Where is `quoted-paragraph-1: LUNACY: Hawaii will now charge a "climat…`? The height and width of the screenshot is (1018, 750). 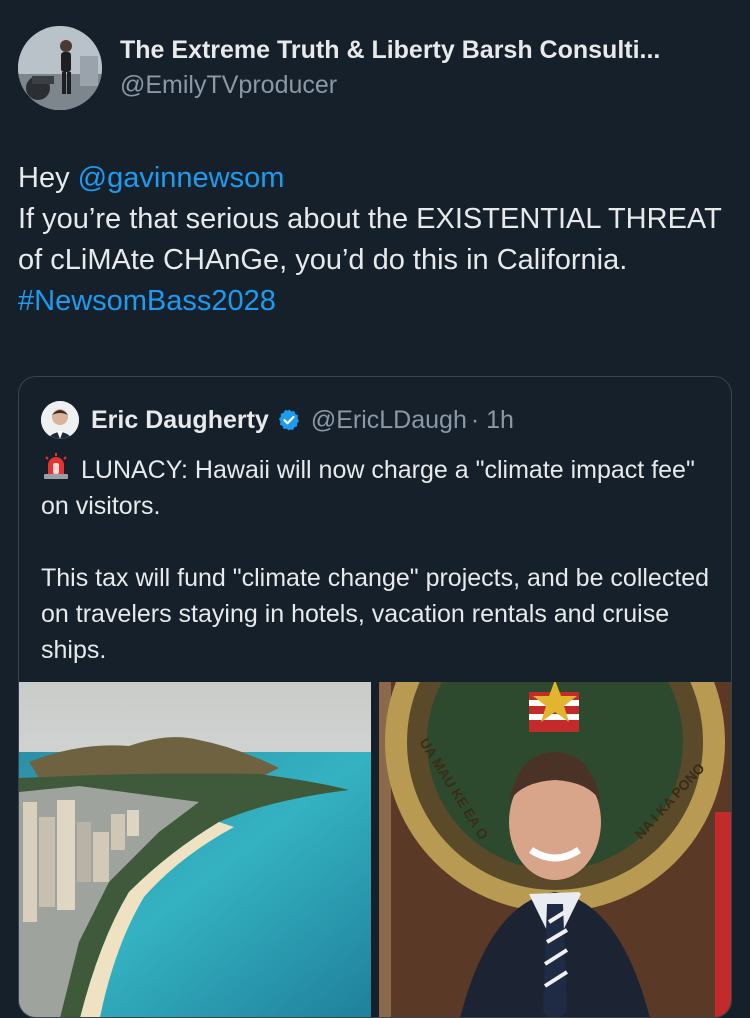 quoted-paragraph-1: LUNACY: Hawaii will now charge a "climat… is located at coordinates (376, 487).